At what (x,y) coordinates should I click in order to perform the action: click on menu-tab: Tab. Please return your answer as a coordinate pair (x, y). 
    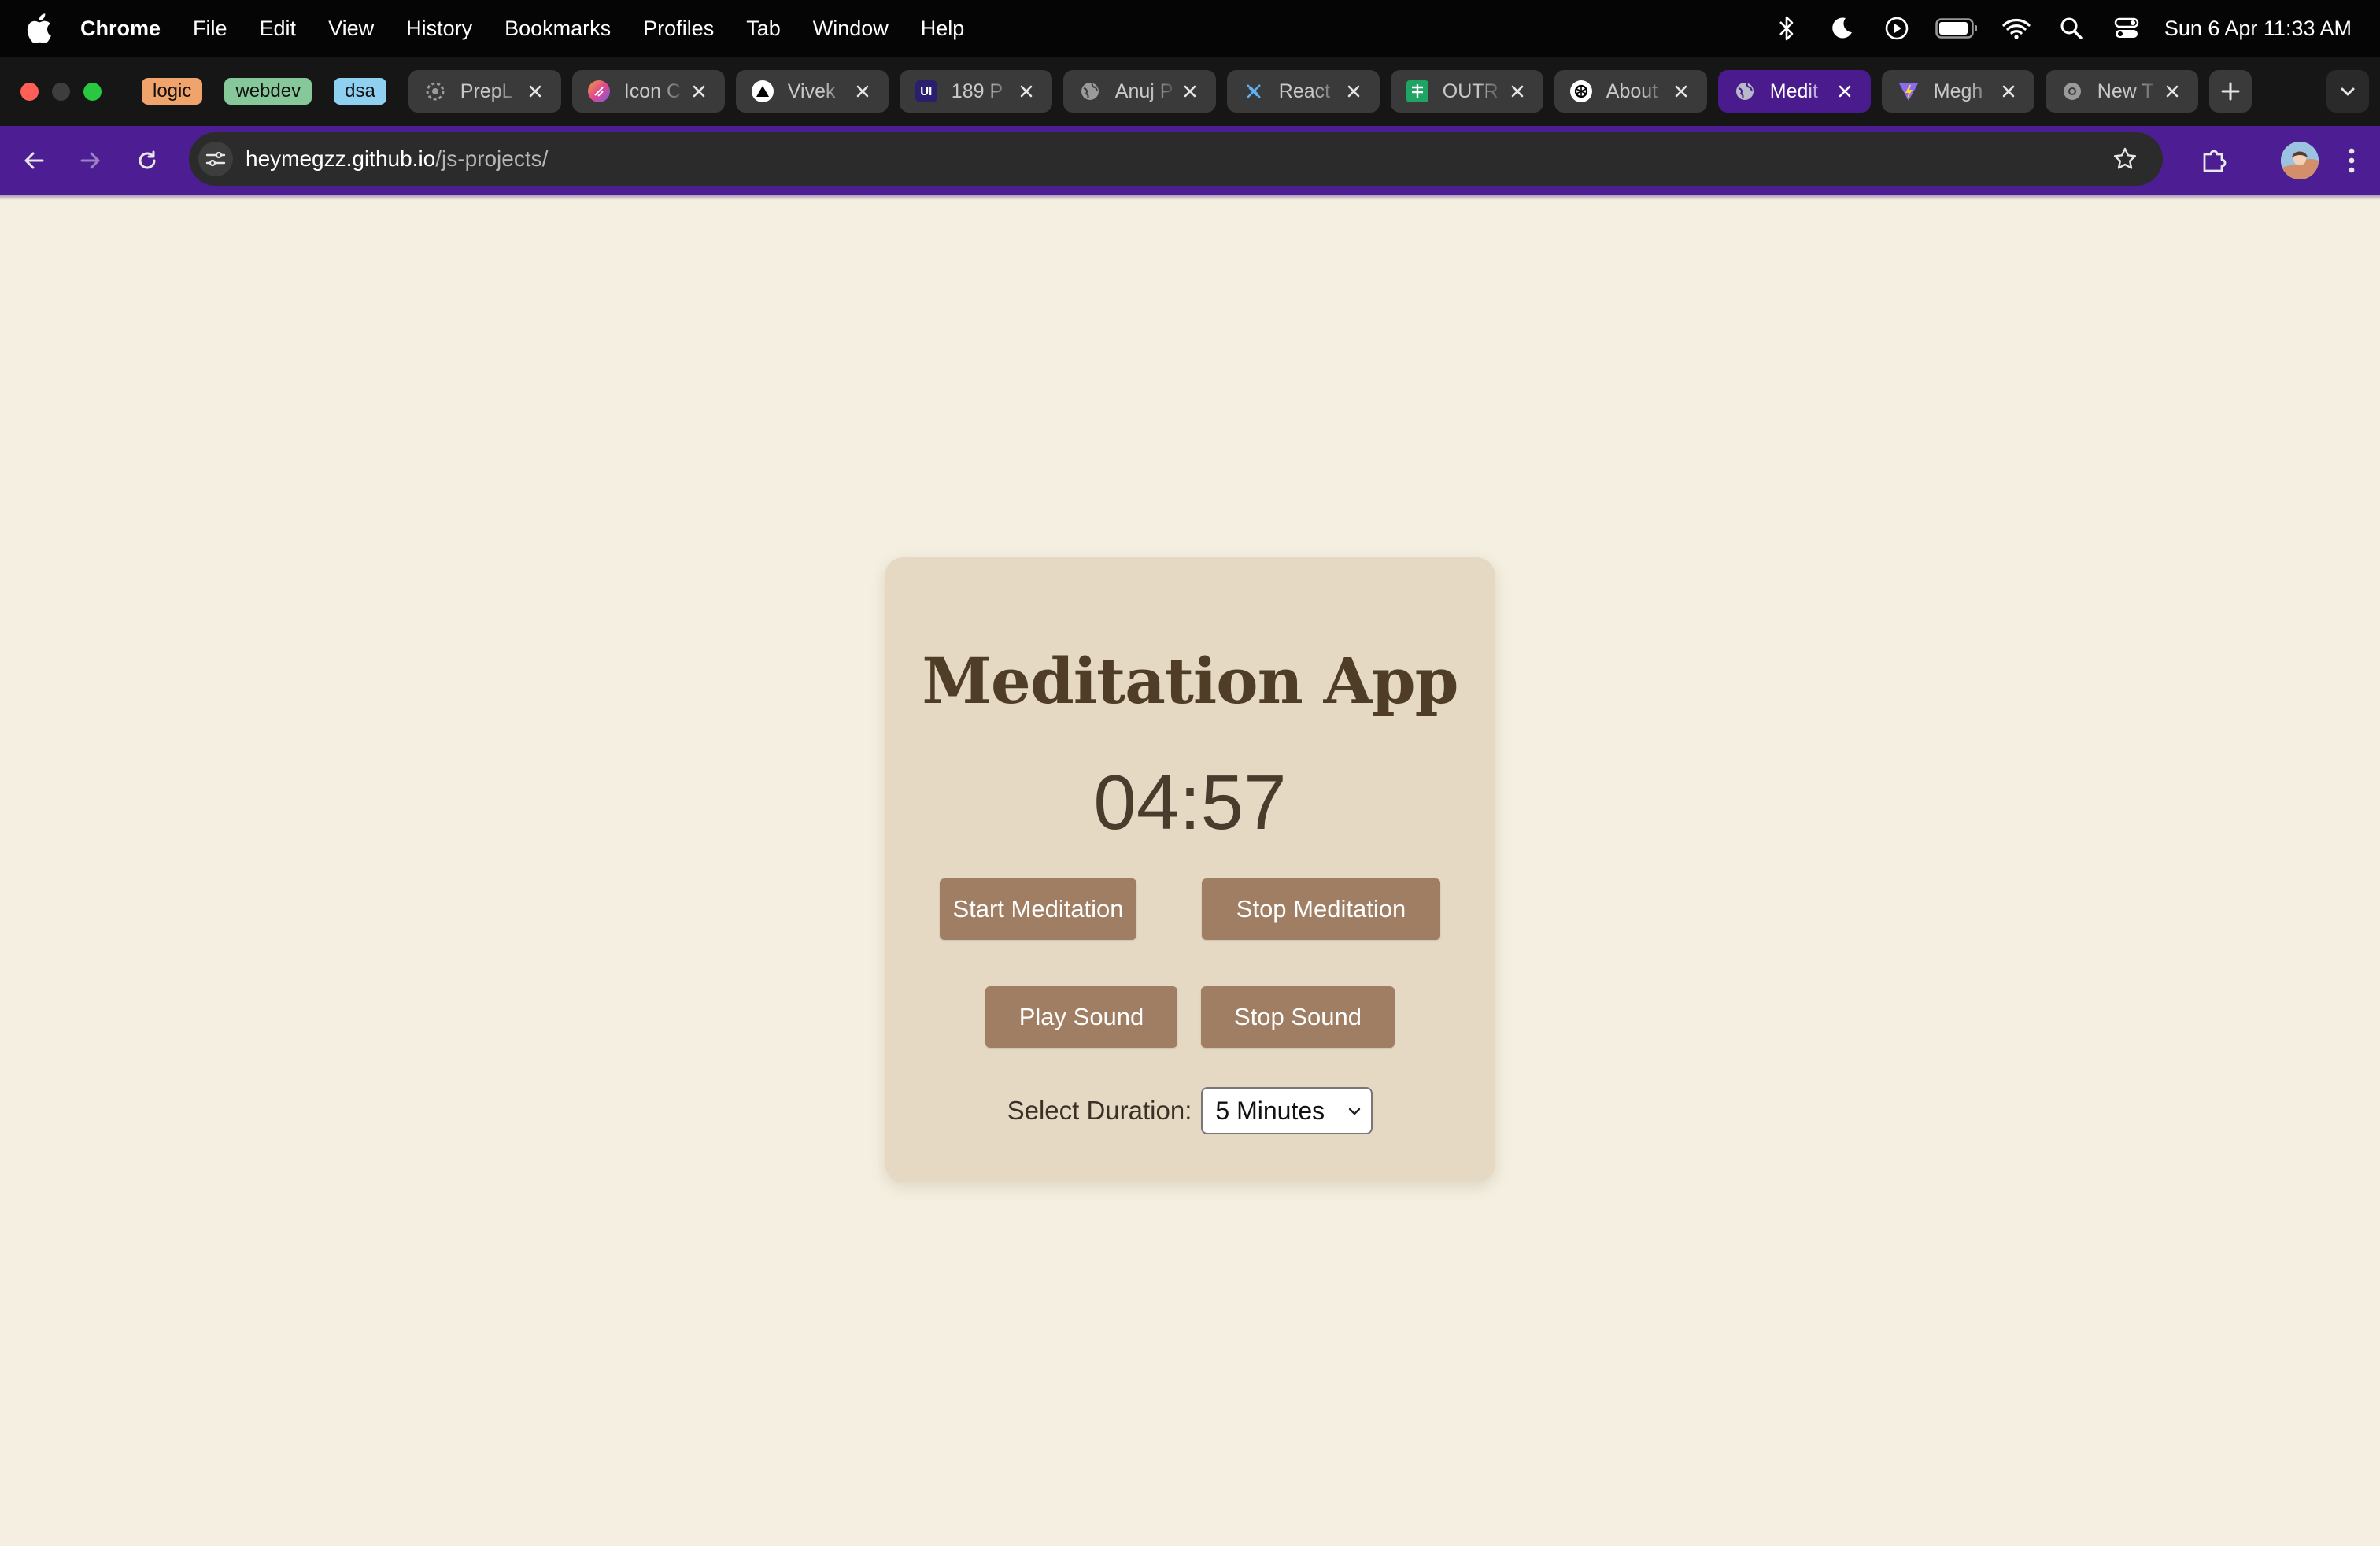
    Looking at the image, I should click on (763, 29).